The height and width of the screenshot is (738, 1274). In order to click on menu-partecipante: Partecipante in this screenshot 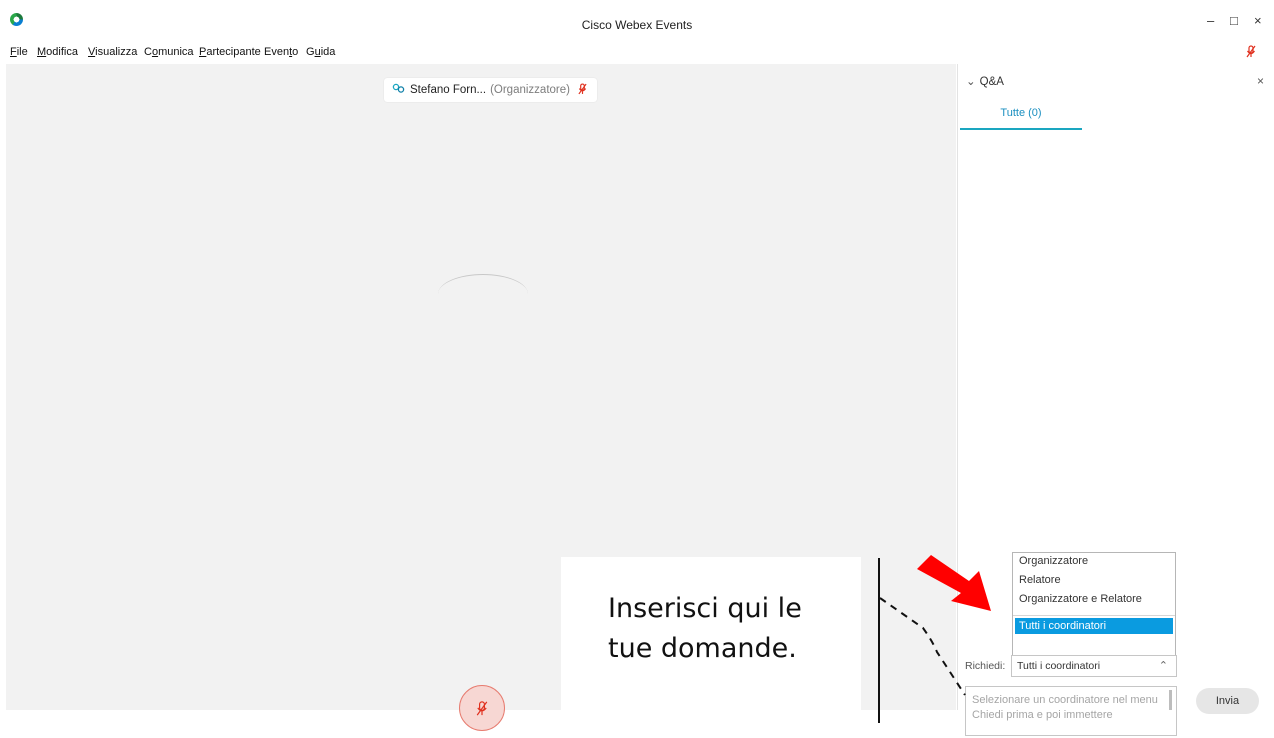, I will do `click(230, 52)`.